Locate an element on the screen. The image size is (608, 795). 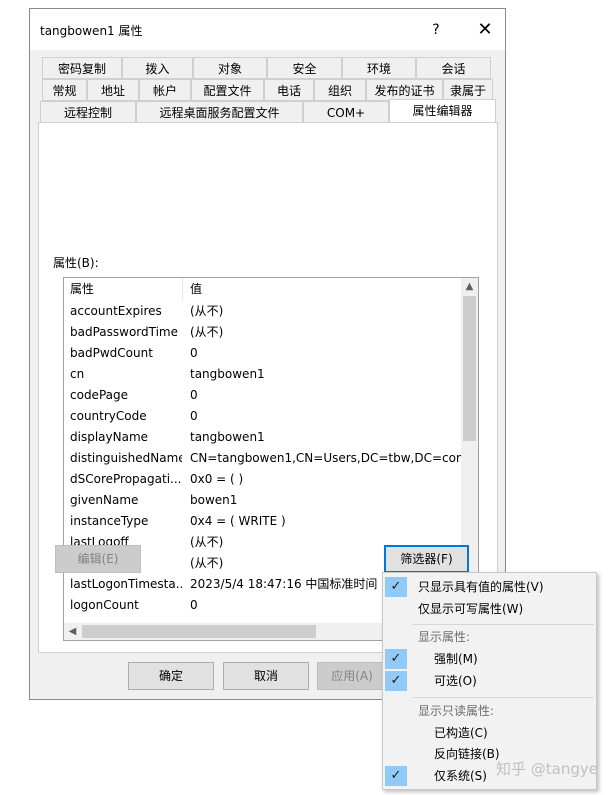
table-row: codePage 0 is located at coordinates (262, 395).